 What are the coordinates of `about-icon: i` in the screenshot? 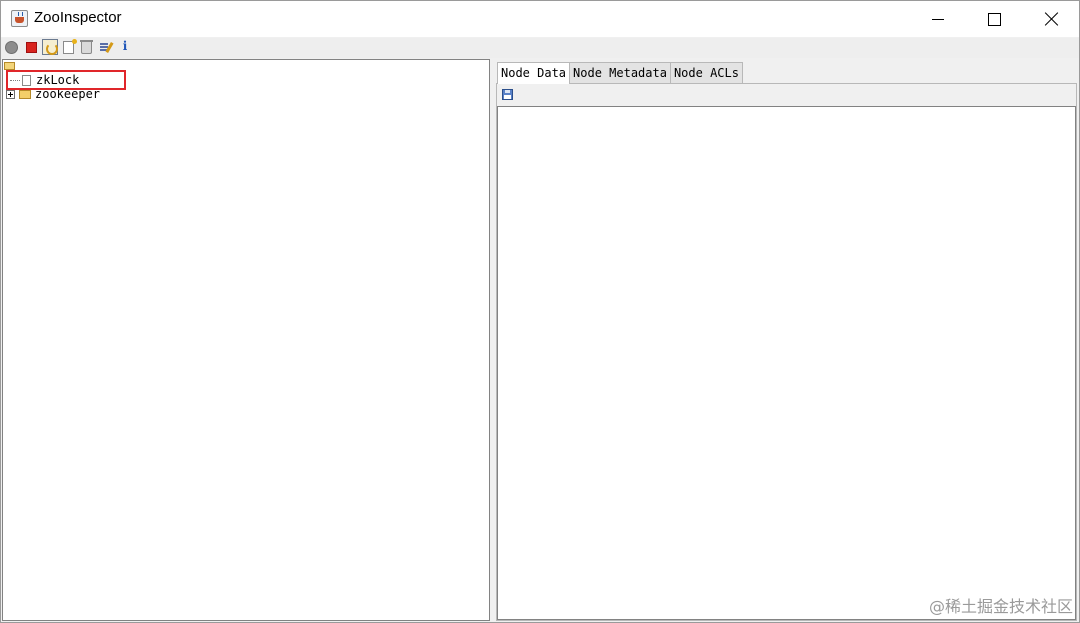 It's located at (125, 46).